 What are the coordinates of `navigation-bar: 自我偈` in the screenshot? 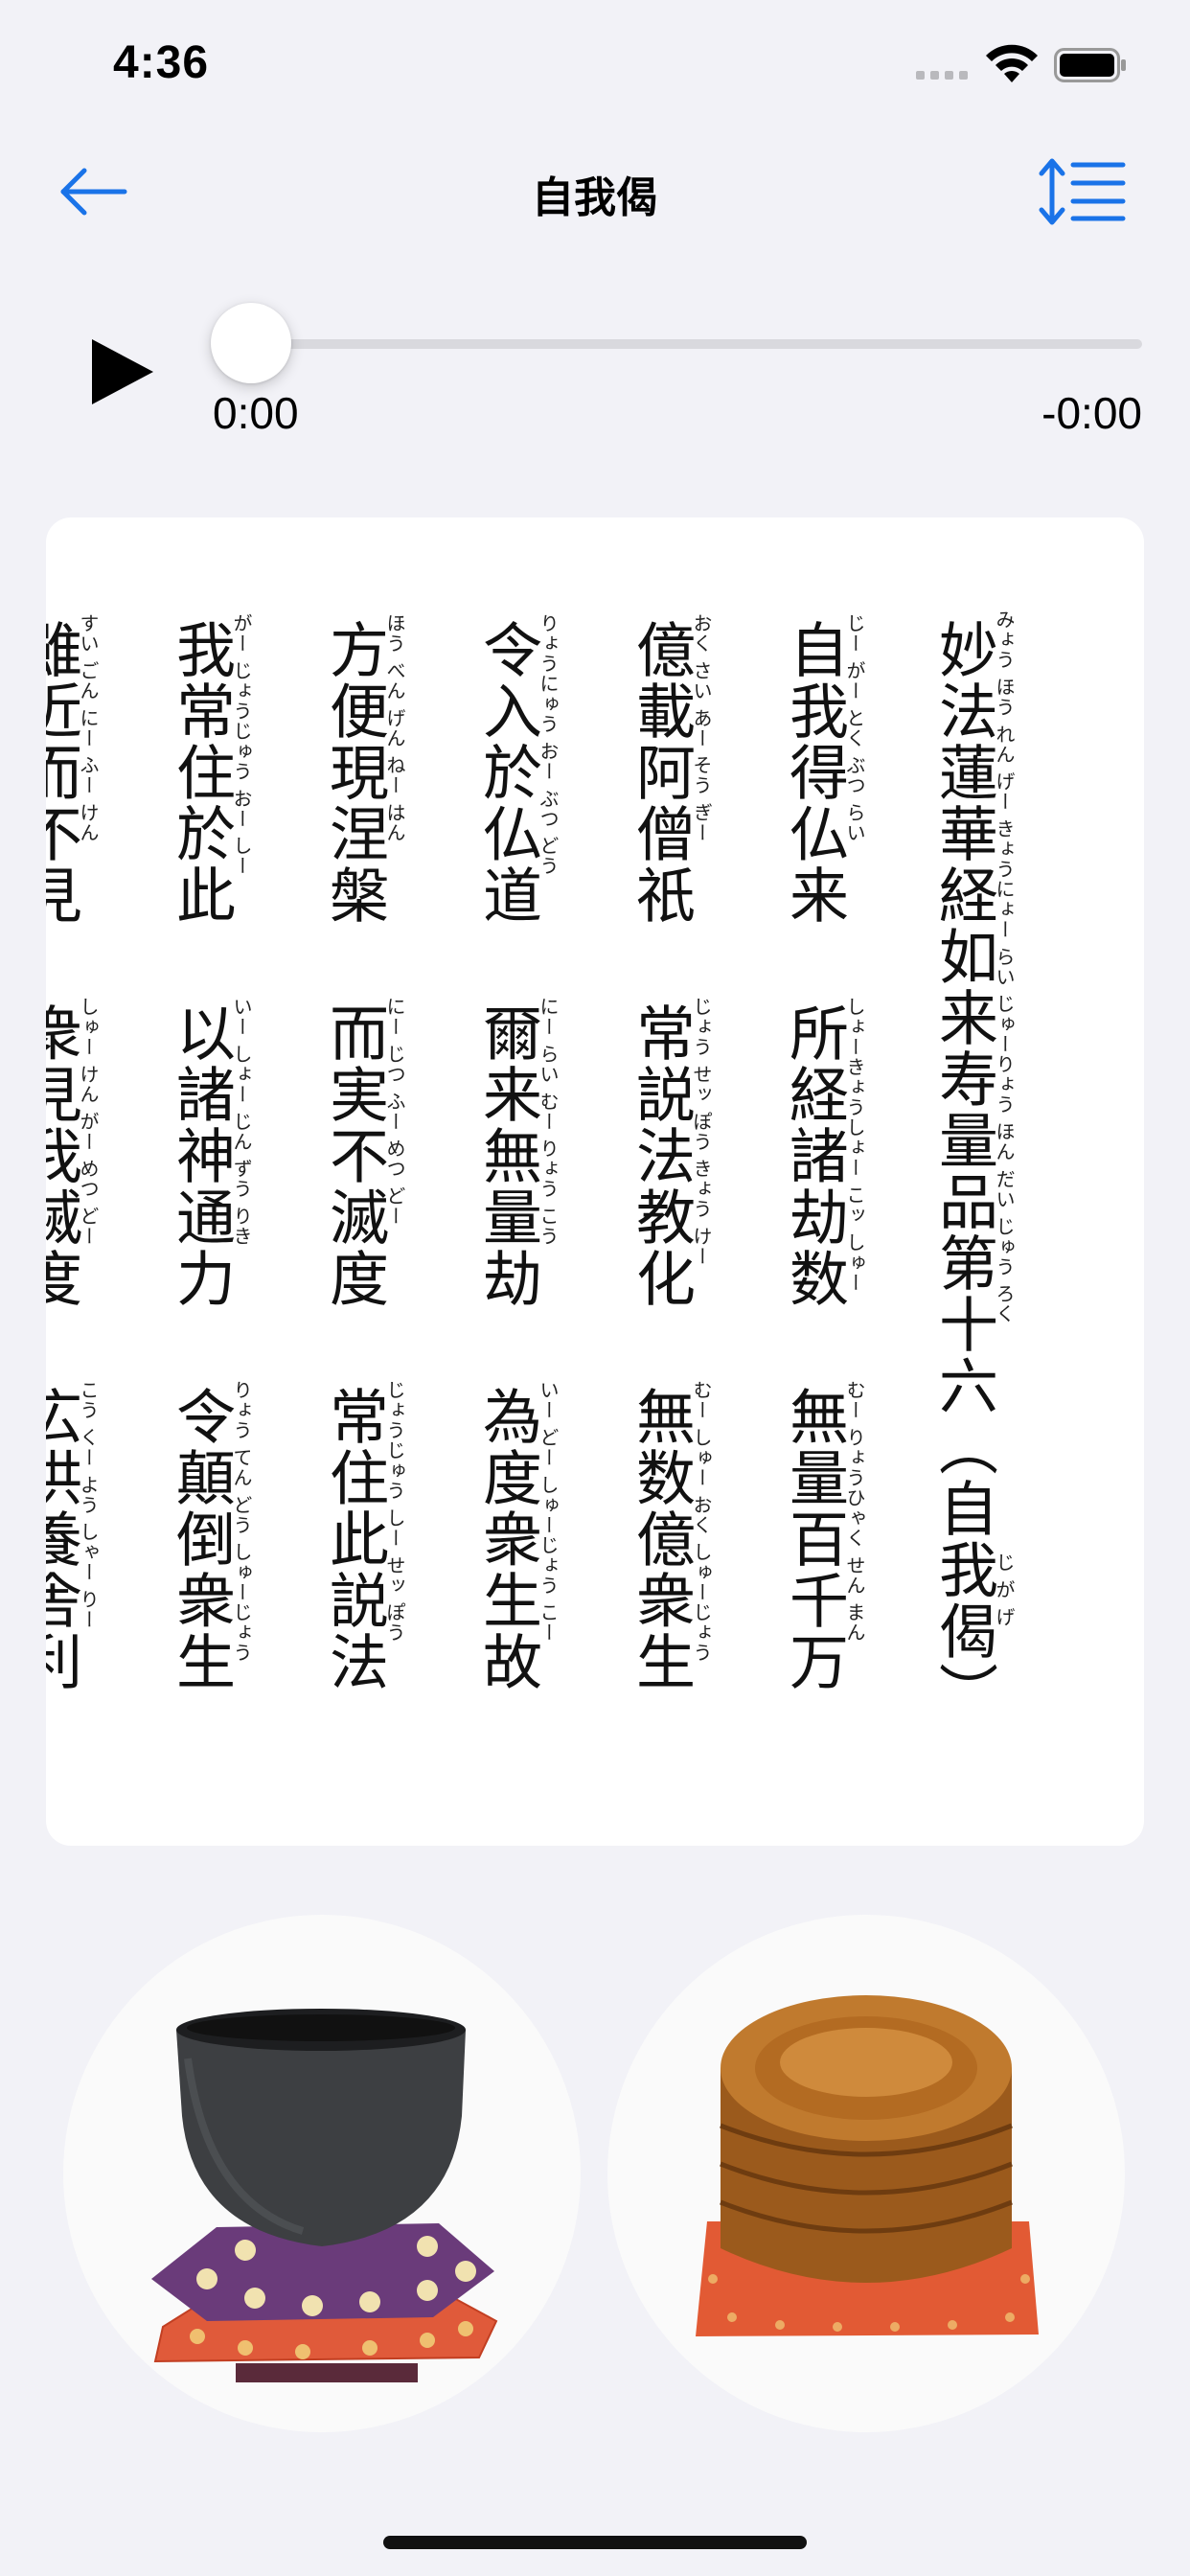 It's located at (595, 192).